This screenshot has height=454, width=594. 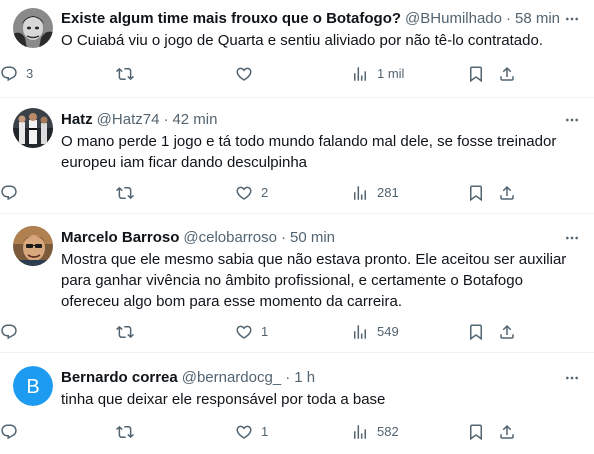 I want to click on like-count: 2, so click(x=265, y=192).